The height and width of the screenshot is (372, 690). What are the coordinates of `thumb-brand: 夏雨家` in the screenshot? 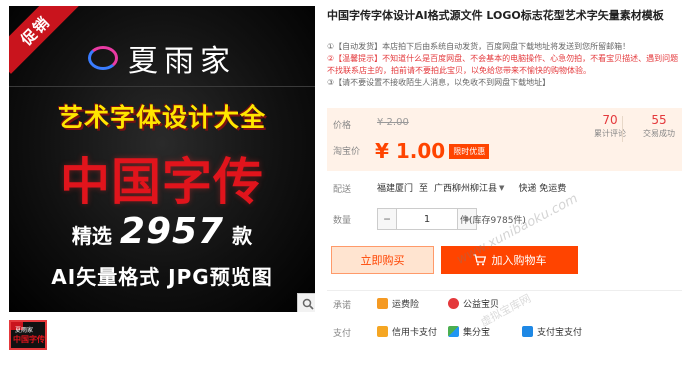 It's located at (24, 330).